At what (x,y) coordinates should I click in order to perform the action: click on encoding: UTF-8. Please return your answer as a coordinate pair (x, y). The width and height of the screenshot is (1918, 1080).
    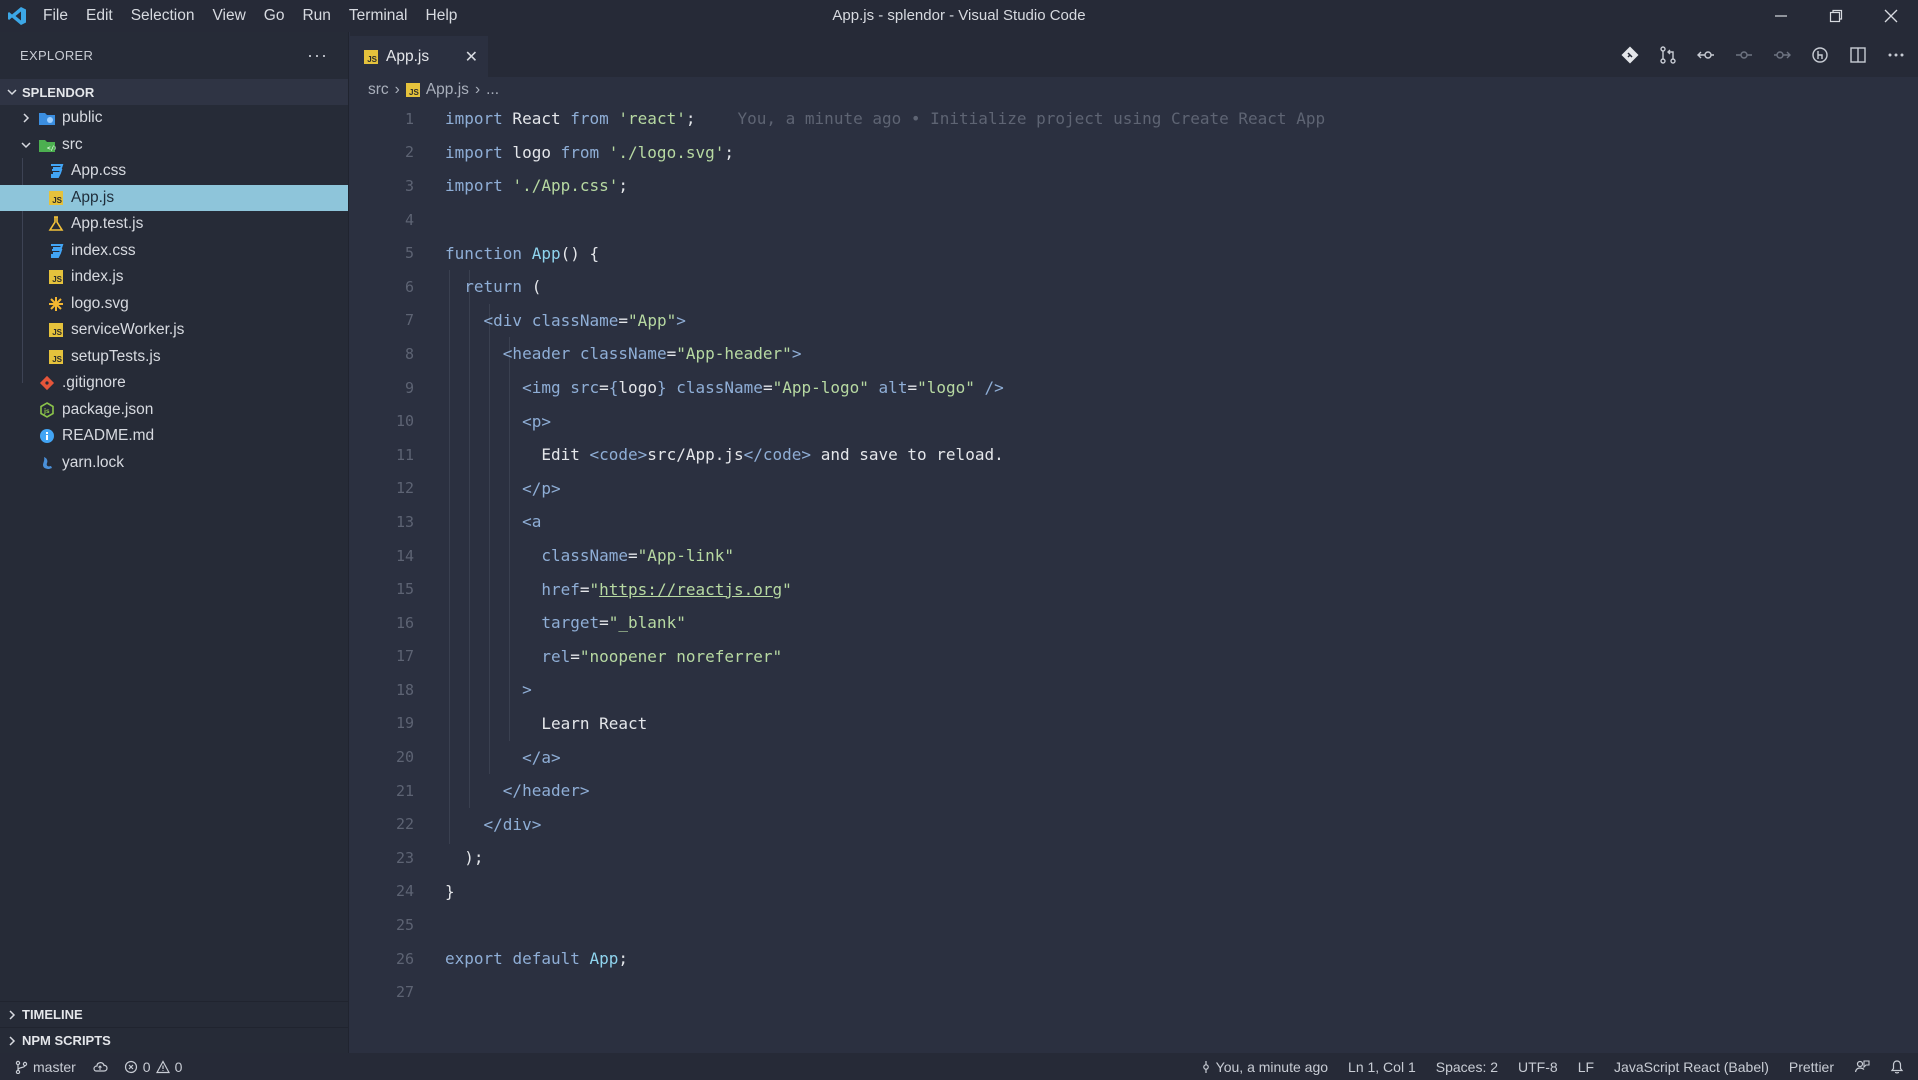
    Looking at the image, I should click on (1538, 1067).